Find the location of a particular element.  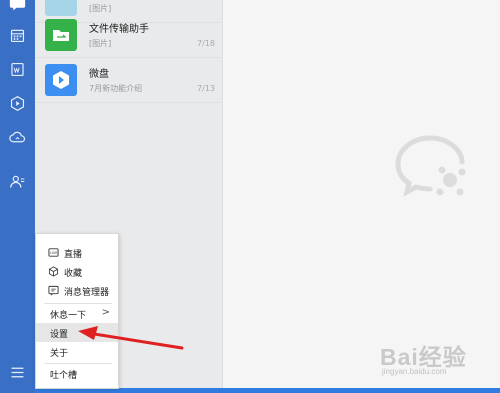

menu-item-take-a-break: 休息一下 > is located at coordinates (77, 313).